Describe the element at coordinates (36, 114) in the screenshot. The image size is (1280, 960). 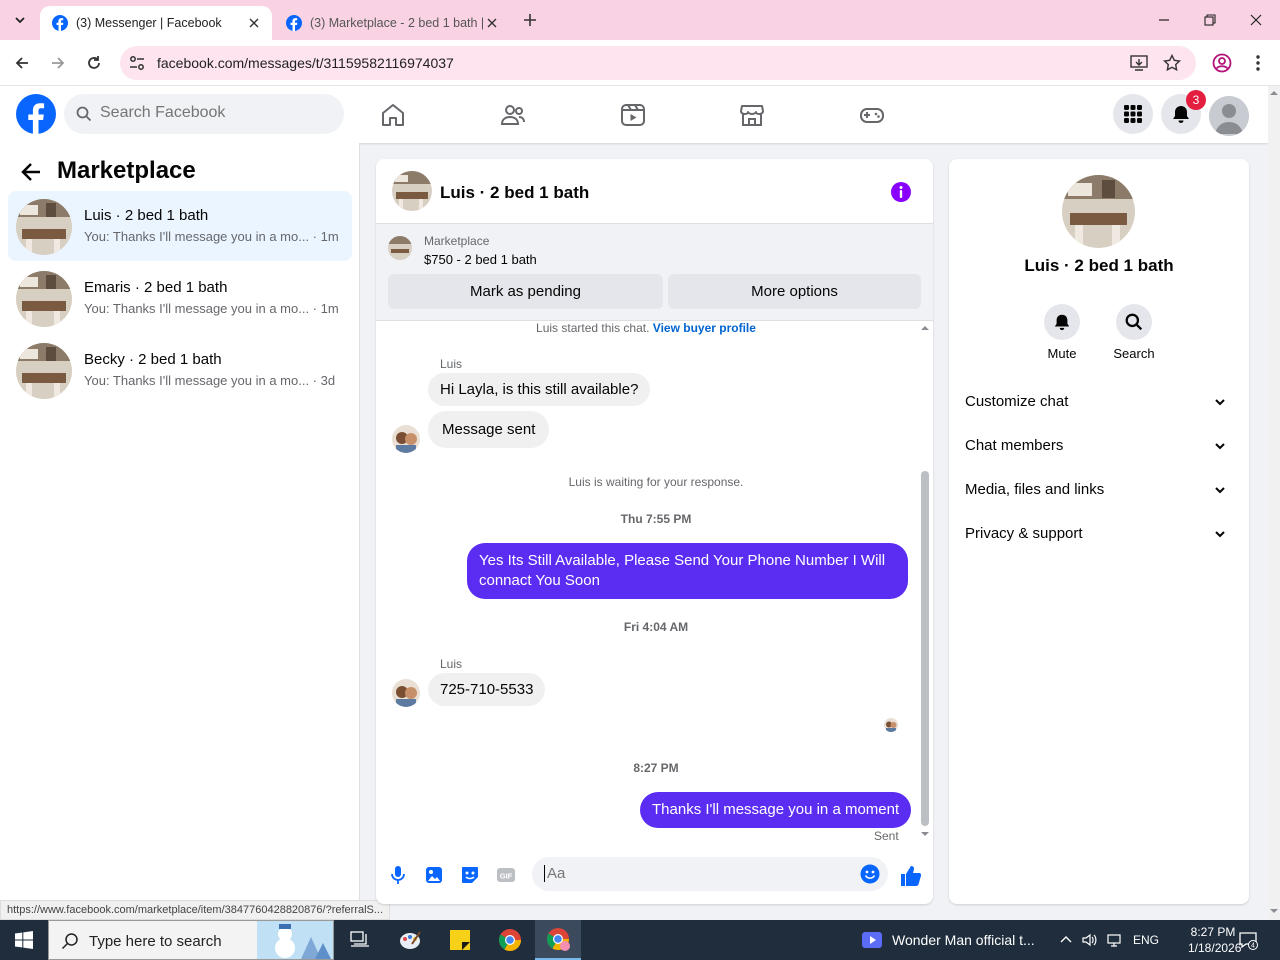
I see `facebook-logo-icon` at that location.